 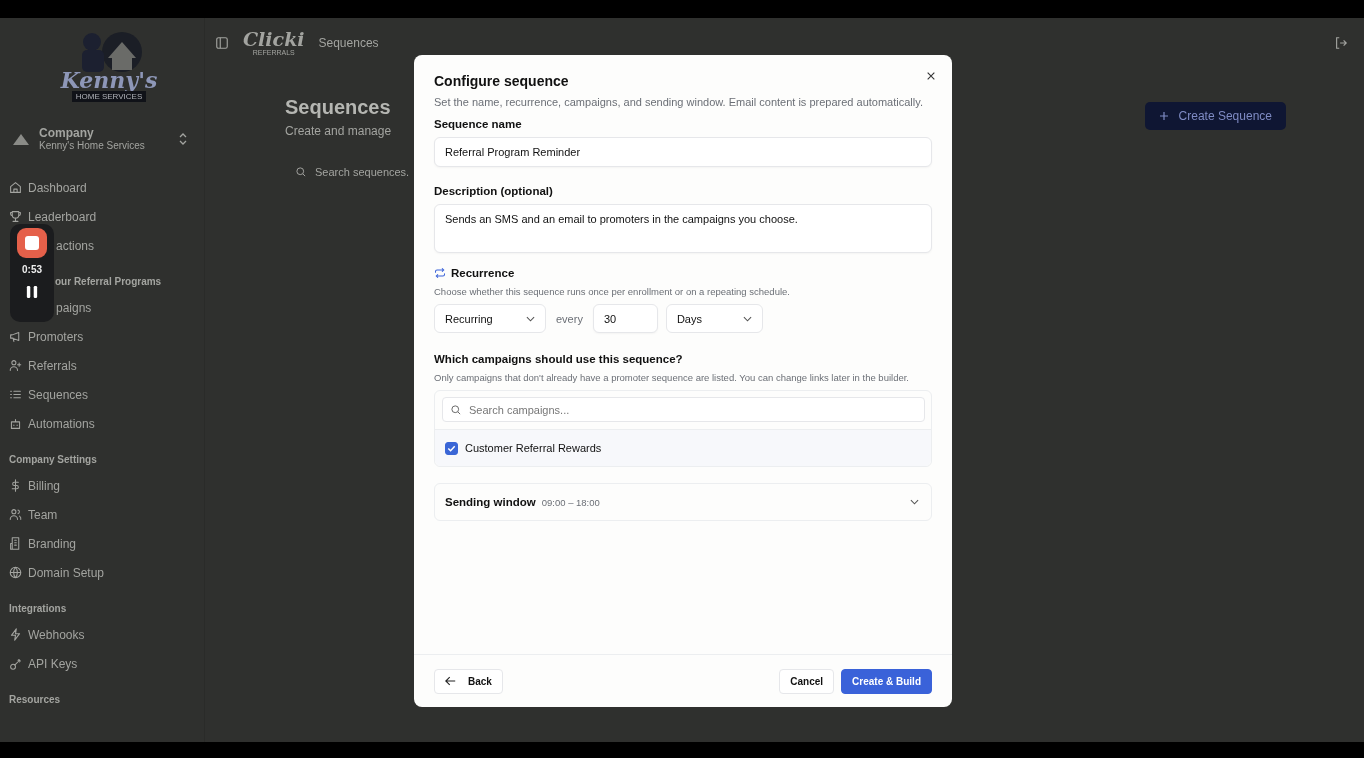 What do you see at coordinates (15, 663) in the screenshot?
I see `key-icon` at bounding box center [15, 663].